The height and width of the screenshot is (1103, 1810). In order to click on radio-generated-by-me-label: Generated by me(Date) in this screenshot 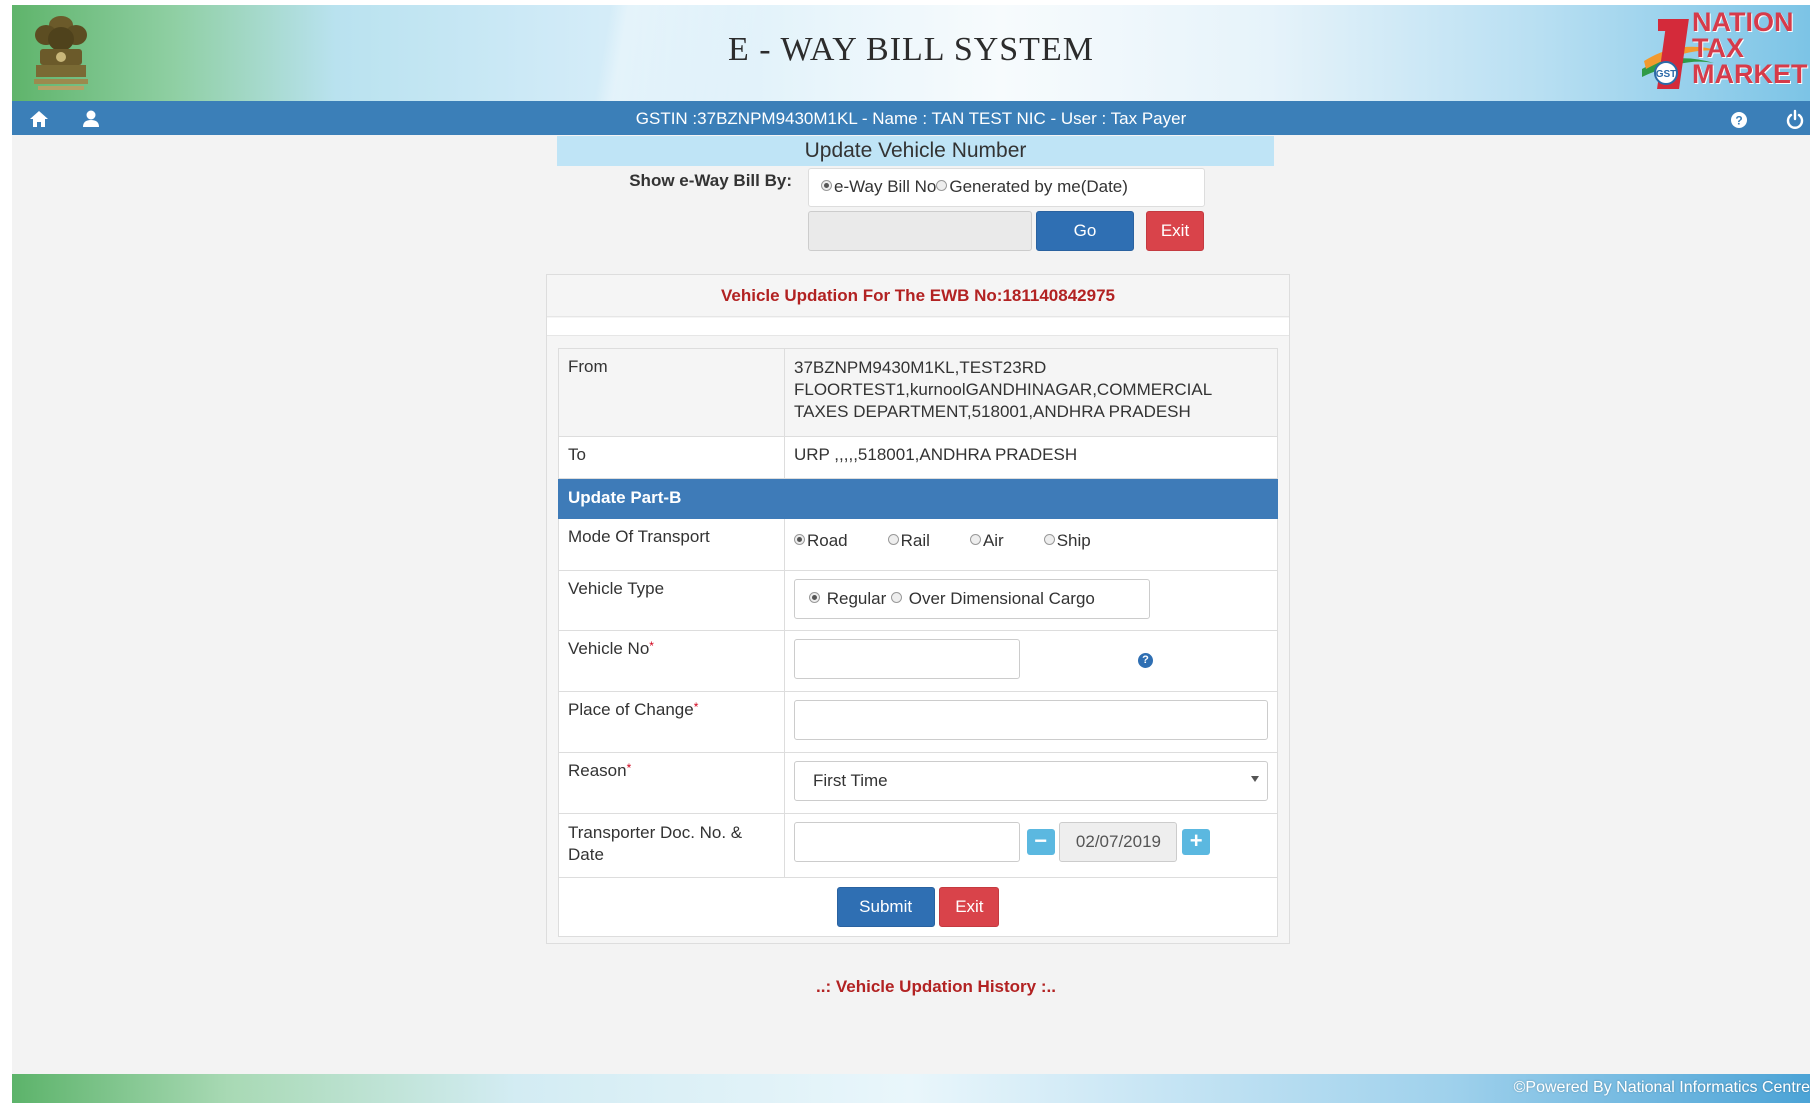, I will do `click(1038, 186)`.